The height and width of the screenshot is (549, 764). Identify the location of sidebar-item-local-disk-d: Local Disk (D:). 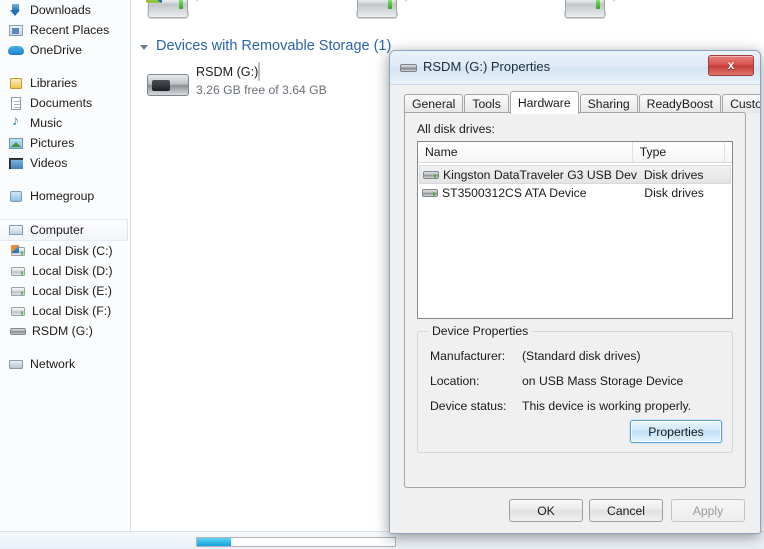
(65, 271).